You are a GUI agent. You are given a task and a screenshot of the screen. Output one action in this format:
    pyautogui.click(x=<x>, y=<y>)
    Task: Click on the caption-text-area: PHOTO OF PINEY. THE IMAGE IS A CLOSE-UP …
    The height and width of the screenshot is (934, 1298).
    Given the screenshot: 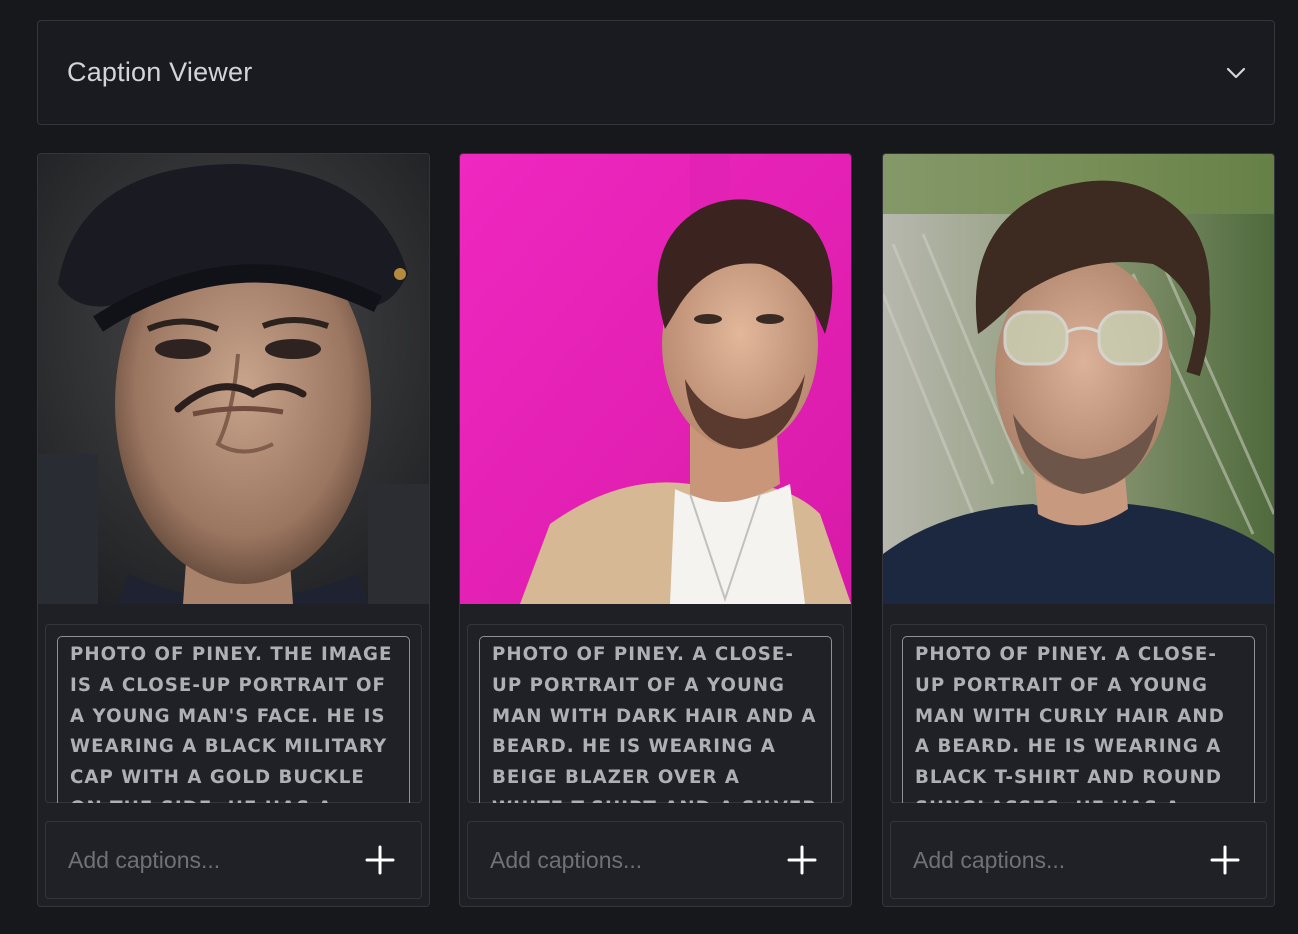 What is the action you would take?
    pyautogui.click(x=233, y=713)
    